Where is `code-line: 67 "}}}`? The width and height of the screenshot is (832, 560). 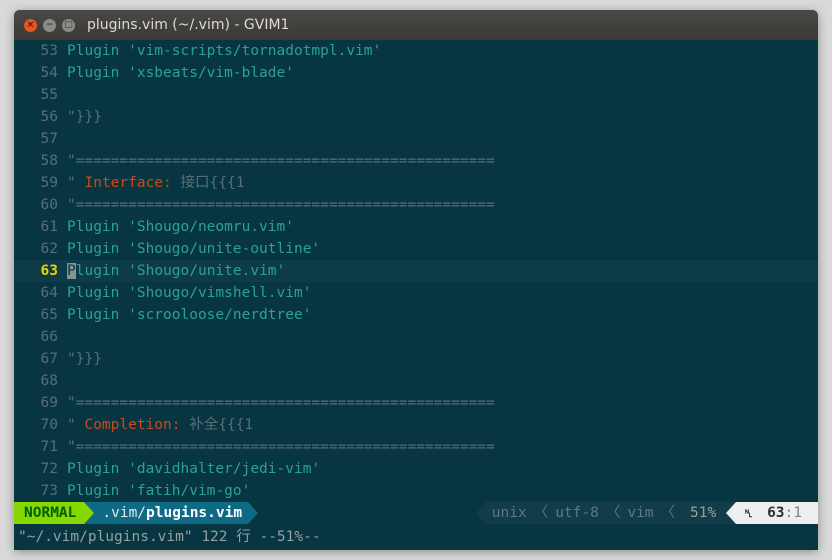
code-line: 67 "}}} is located at coordinates (416, 359).